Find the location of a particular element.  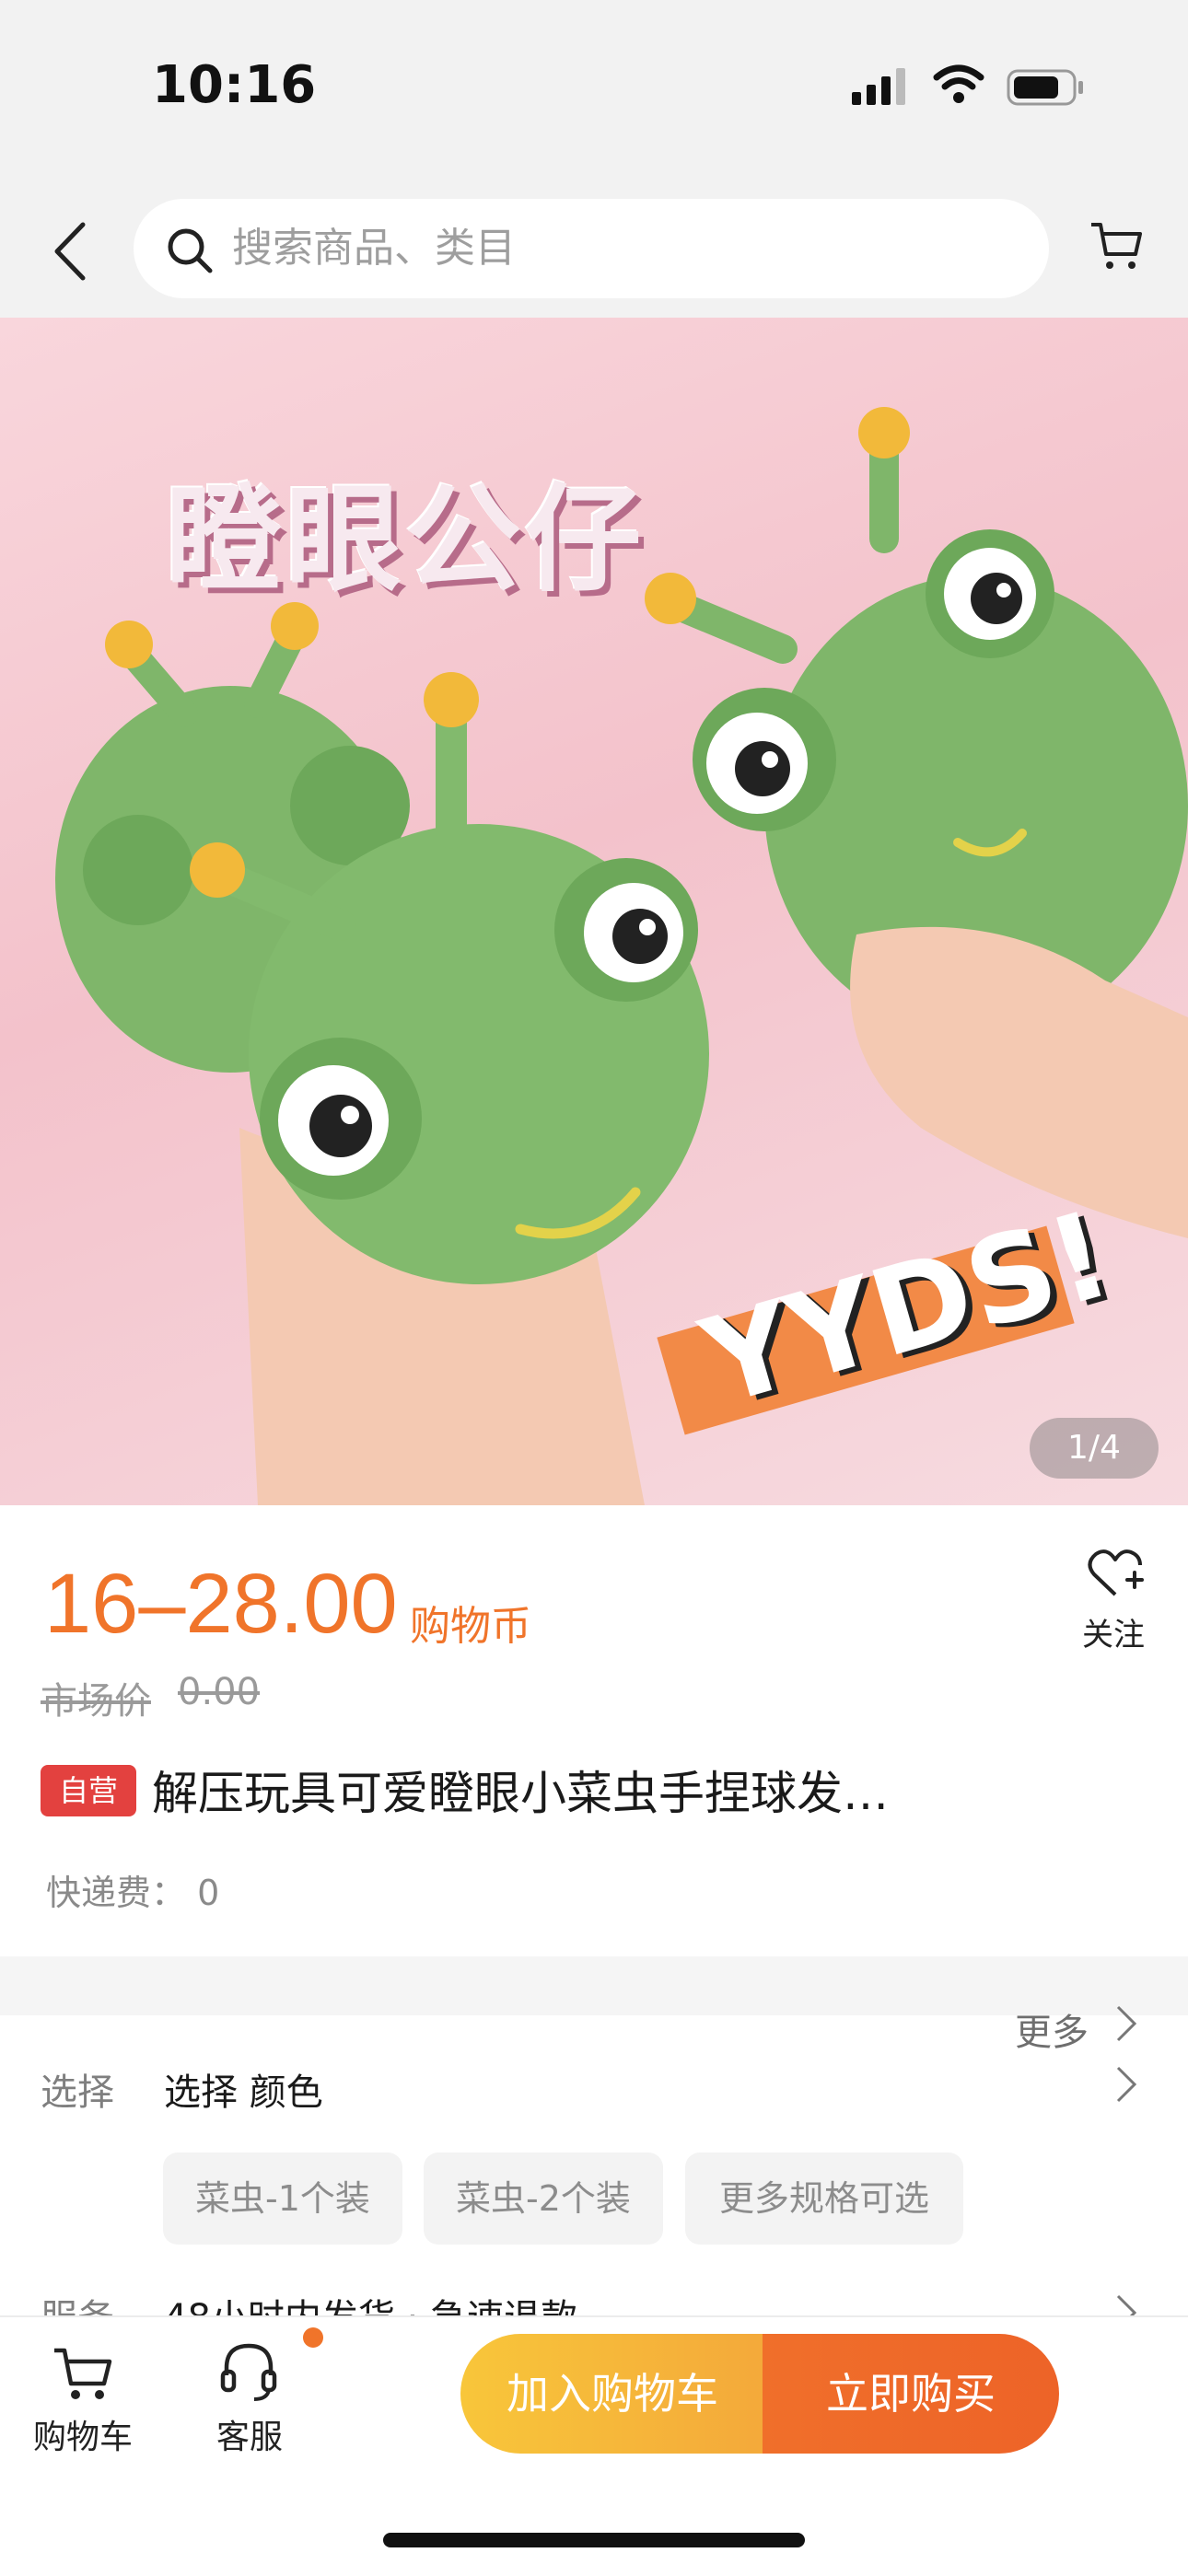

market-price-value: 0.00 is located at coordinates (219, 1692).